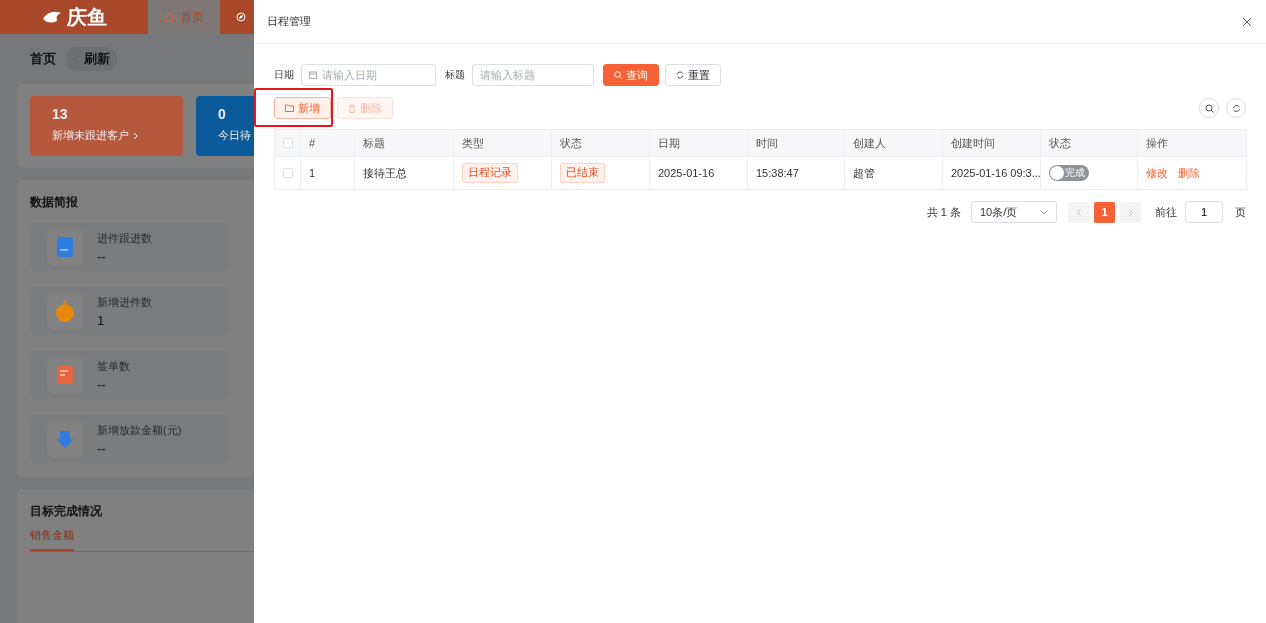 The height and width of the screenshot is (623, 1266). Describe the element at coordinates (1166, 212) in the screenshot. I see `goto-label: 前往` at that location.